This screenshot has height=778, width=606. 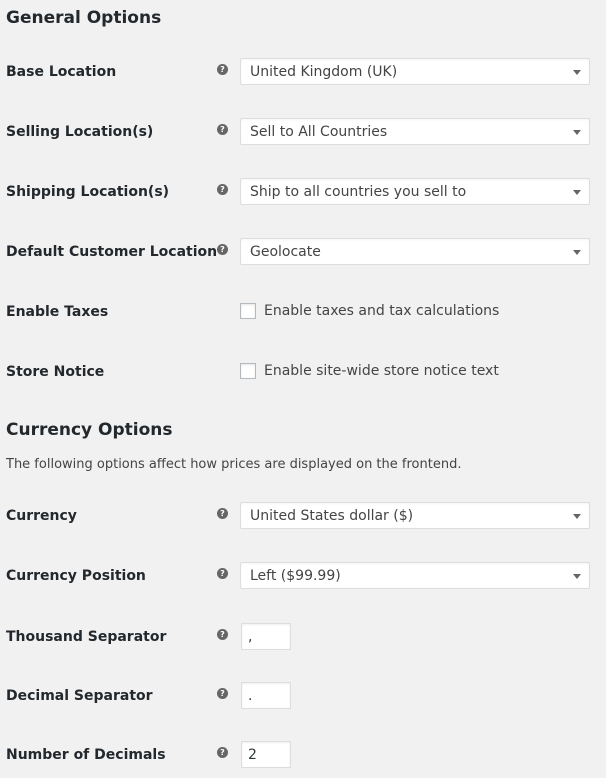 I want to click on default-customer-location-row: Default Customer Location ? Geolocate, so click(x=303, y=252).